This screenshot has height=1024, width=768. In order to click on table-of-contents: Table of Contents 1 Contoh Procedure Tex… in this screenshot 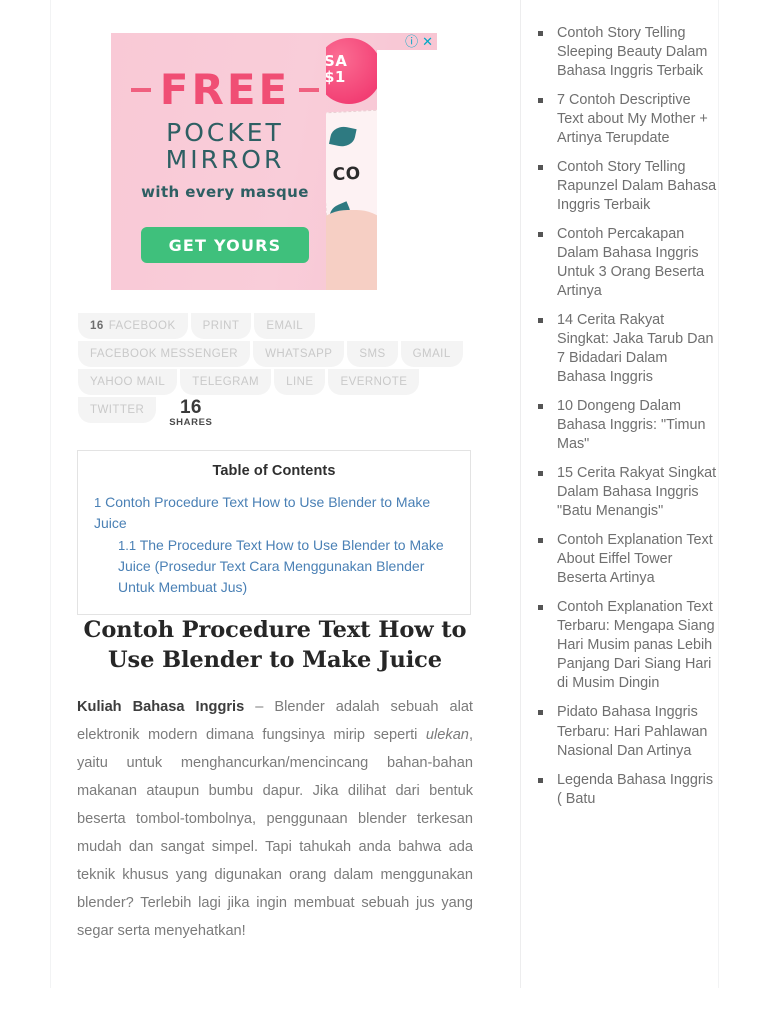, I will do `click(274, 532)`.